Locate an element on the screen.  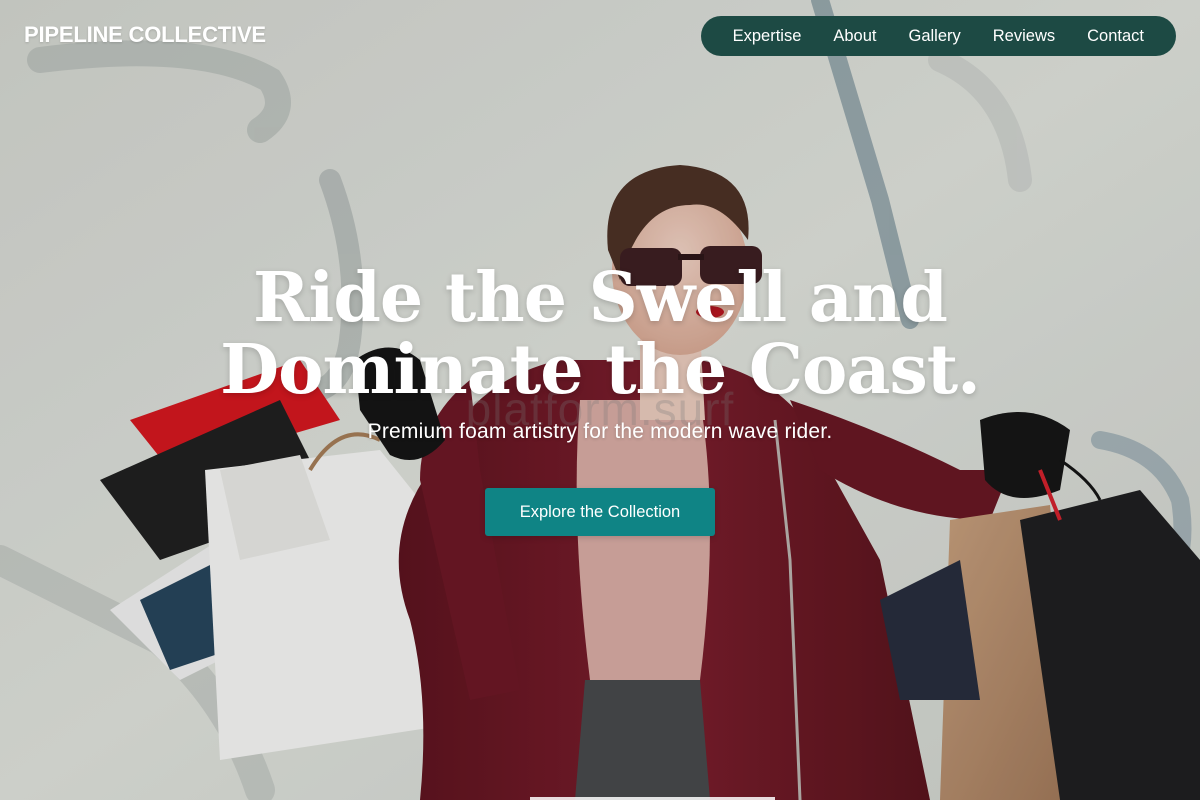
nav-item-about: About is located at coordinates (854, 36).